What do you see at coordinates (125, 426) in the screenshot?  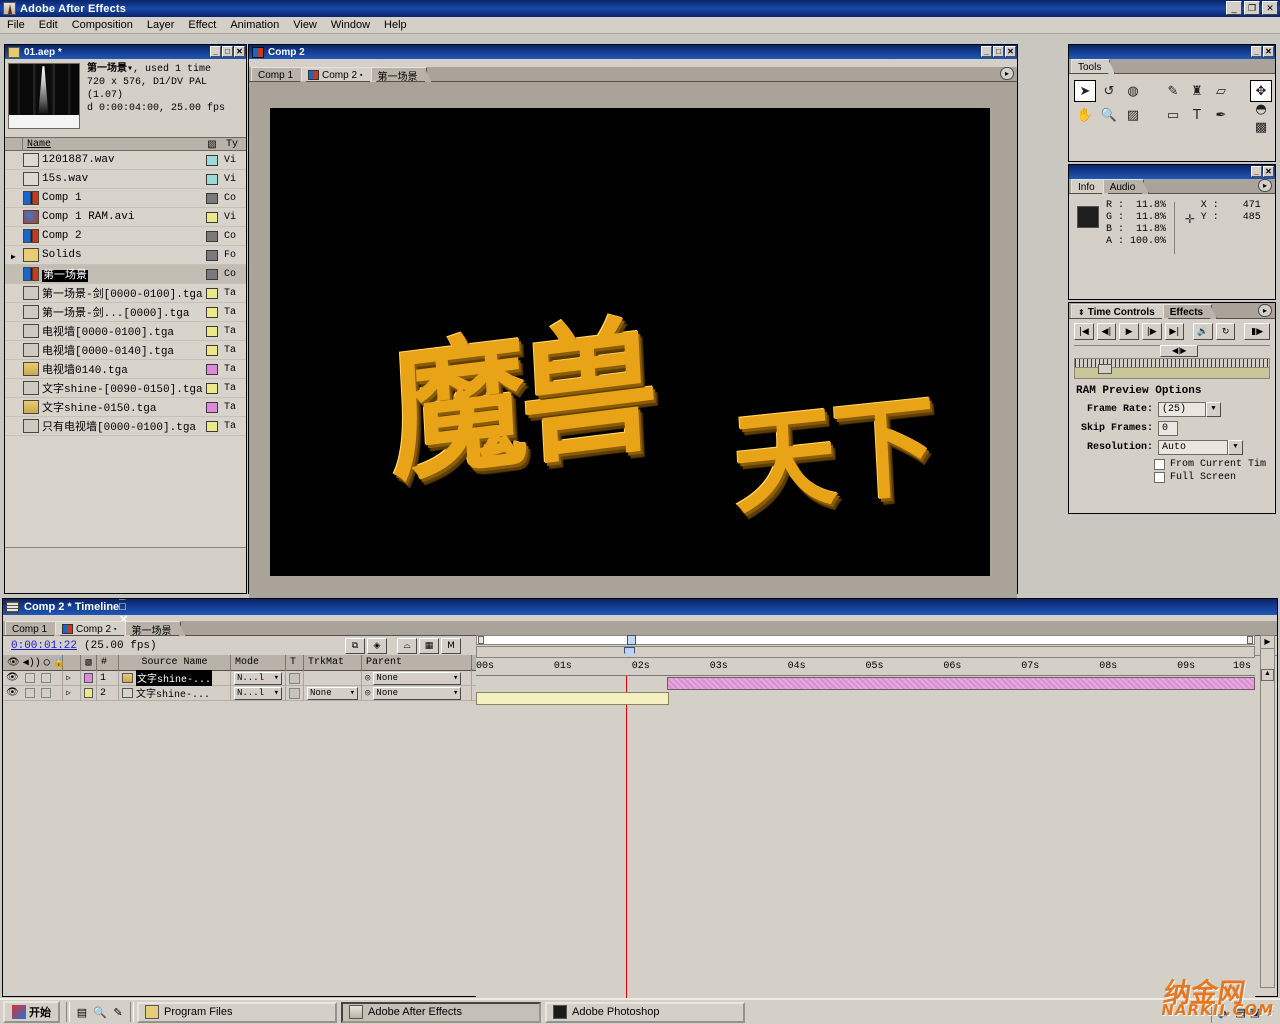 I see `project-item: 只有电视墙[0000-0100].tga Ta` at bounding box center [125, 426].